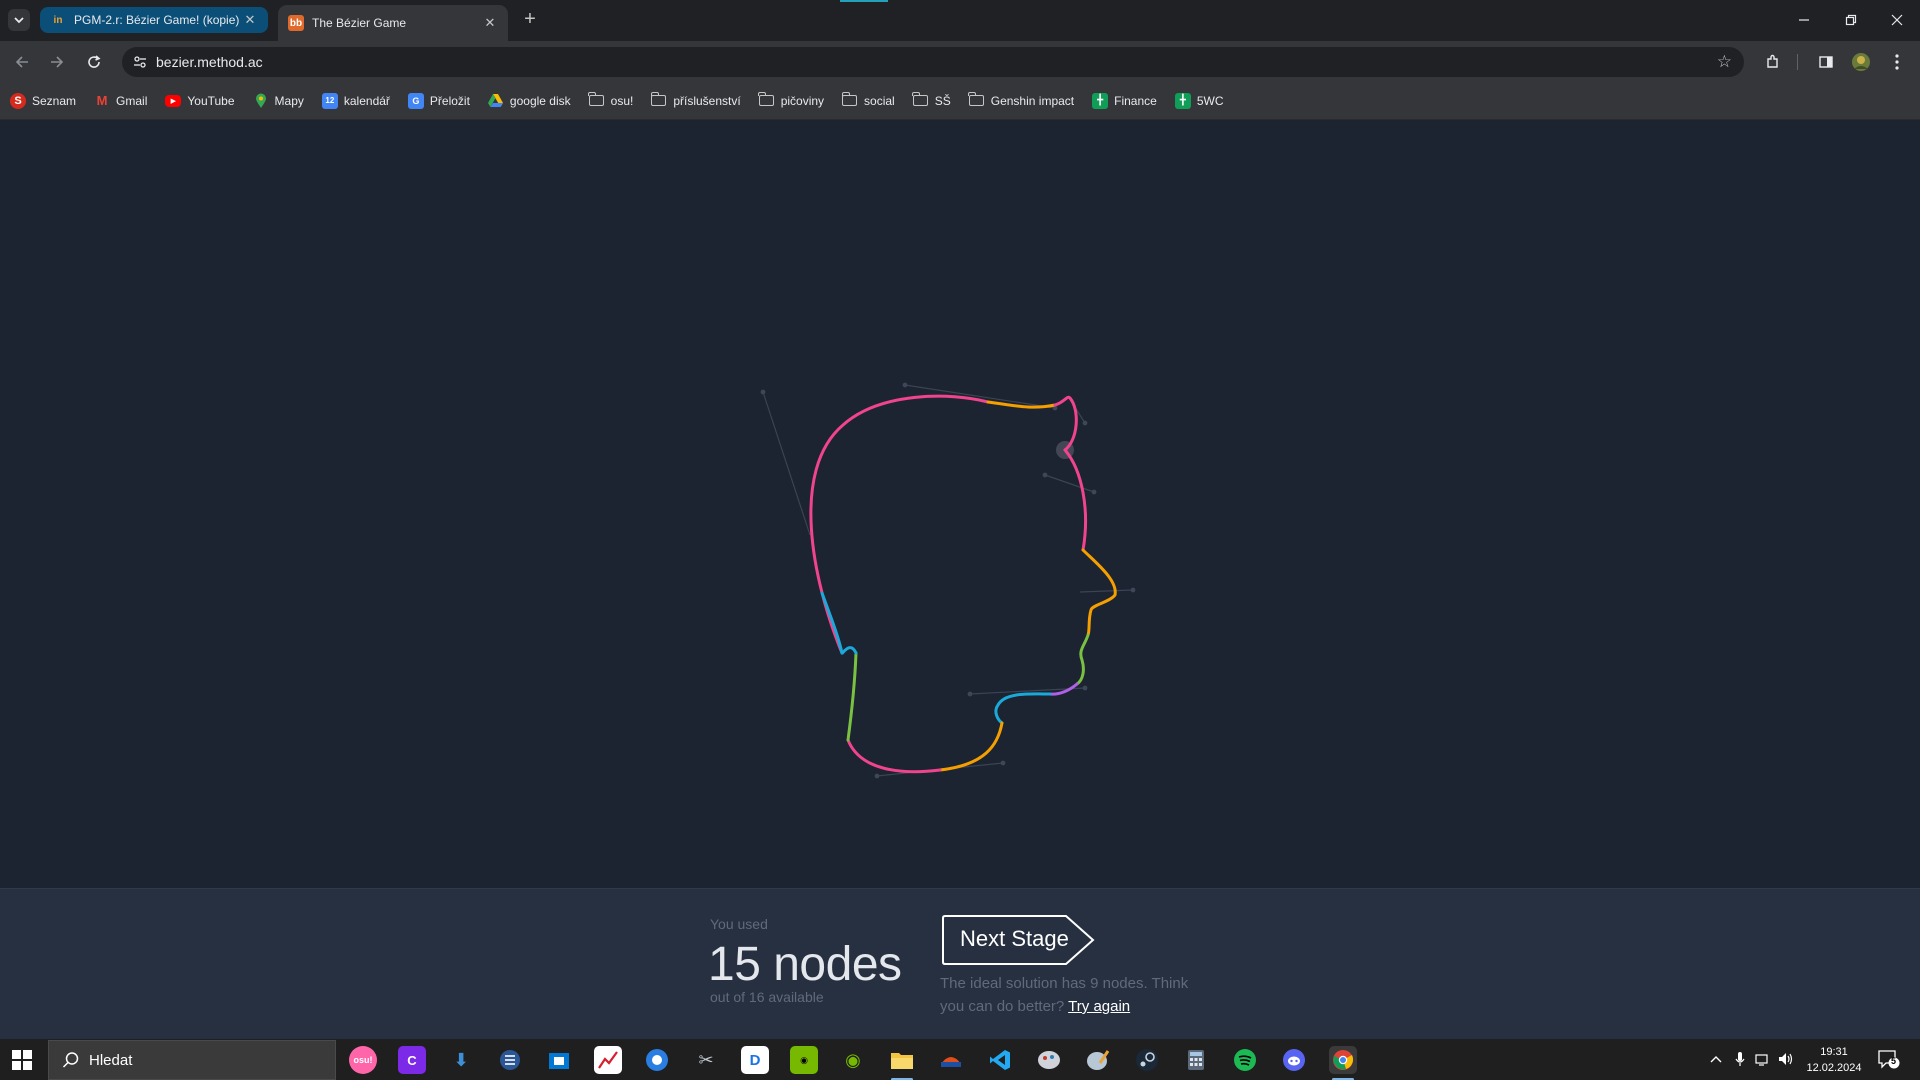  I want to click on bookmark-folder-ss: SŠ, so click(931, 100).